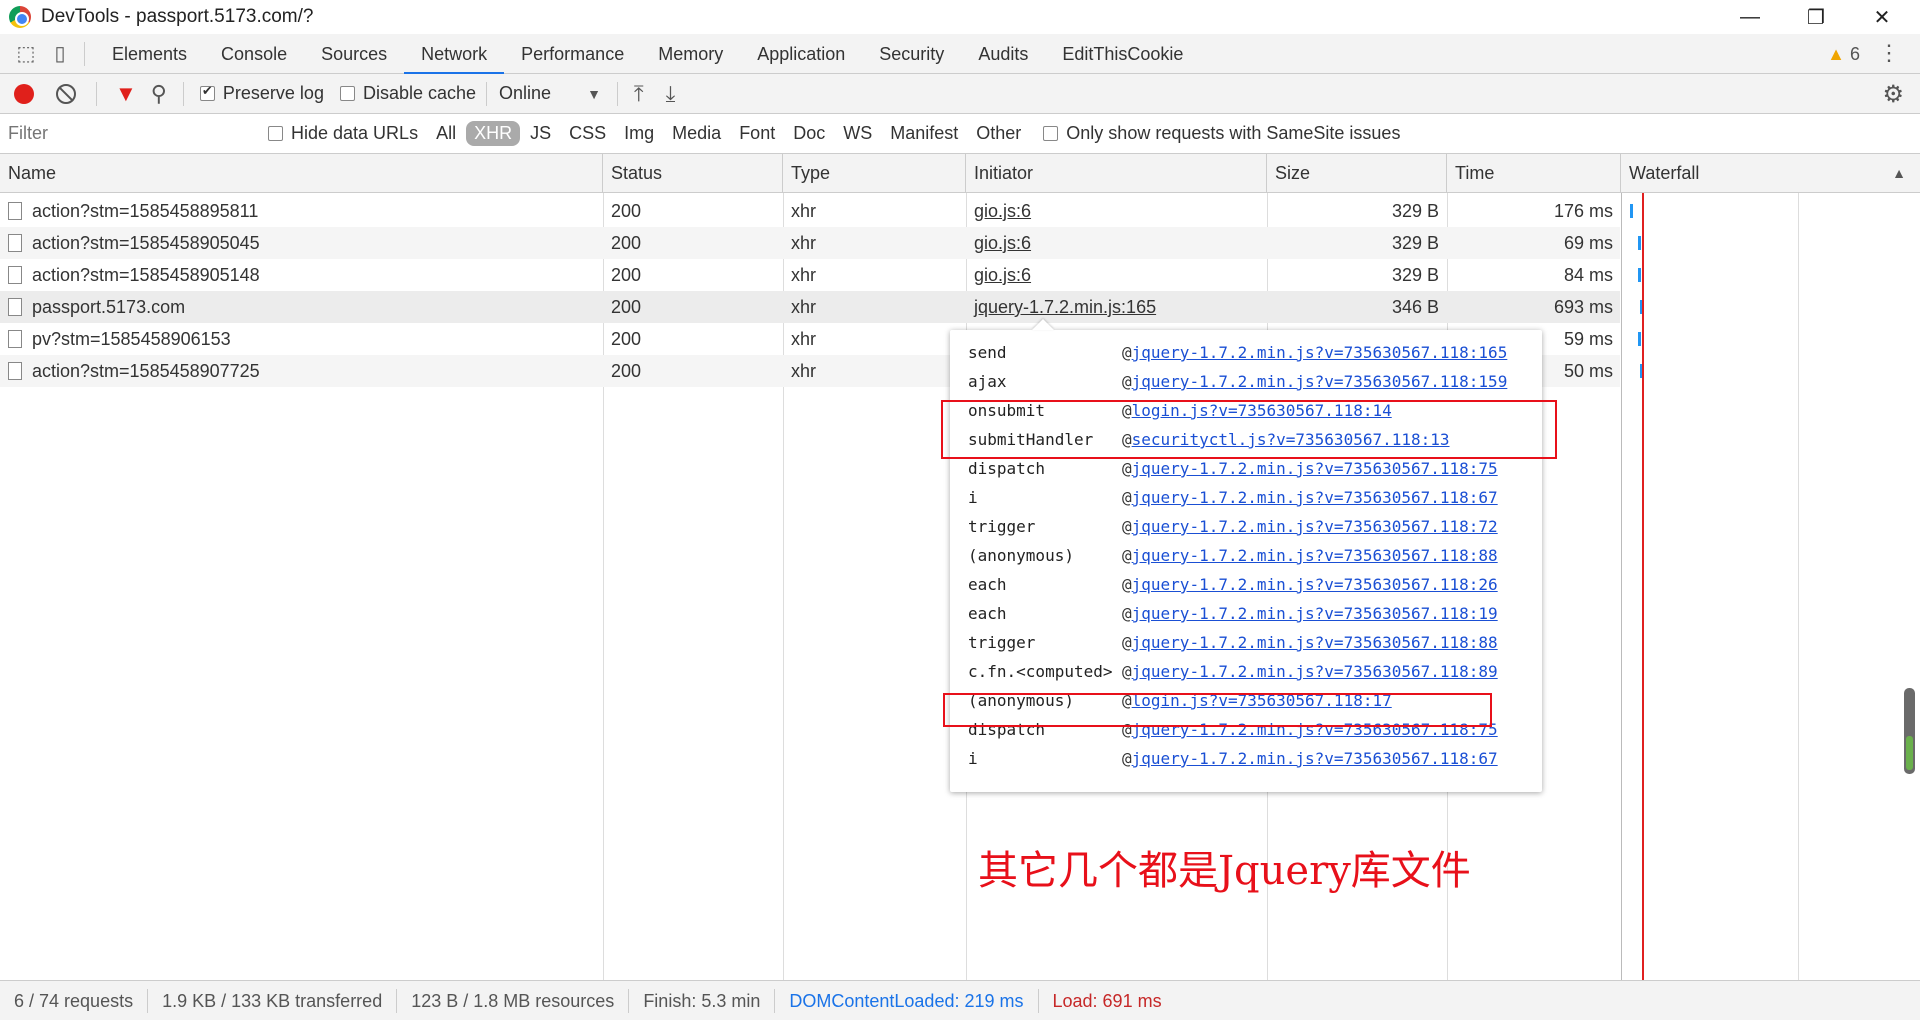  I want to click on cell-name: action?stm=1585458905045, so click(301, 243).